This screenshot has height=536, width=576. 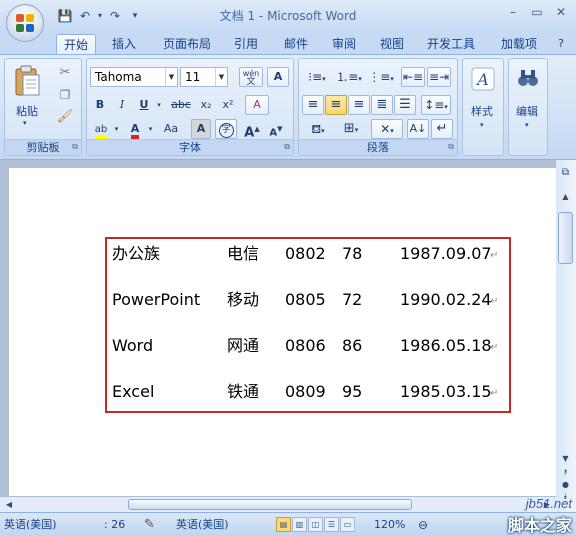 I want to click on bullets-button: ⁝≡▾, so click(x=317, y=77).